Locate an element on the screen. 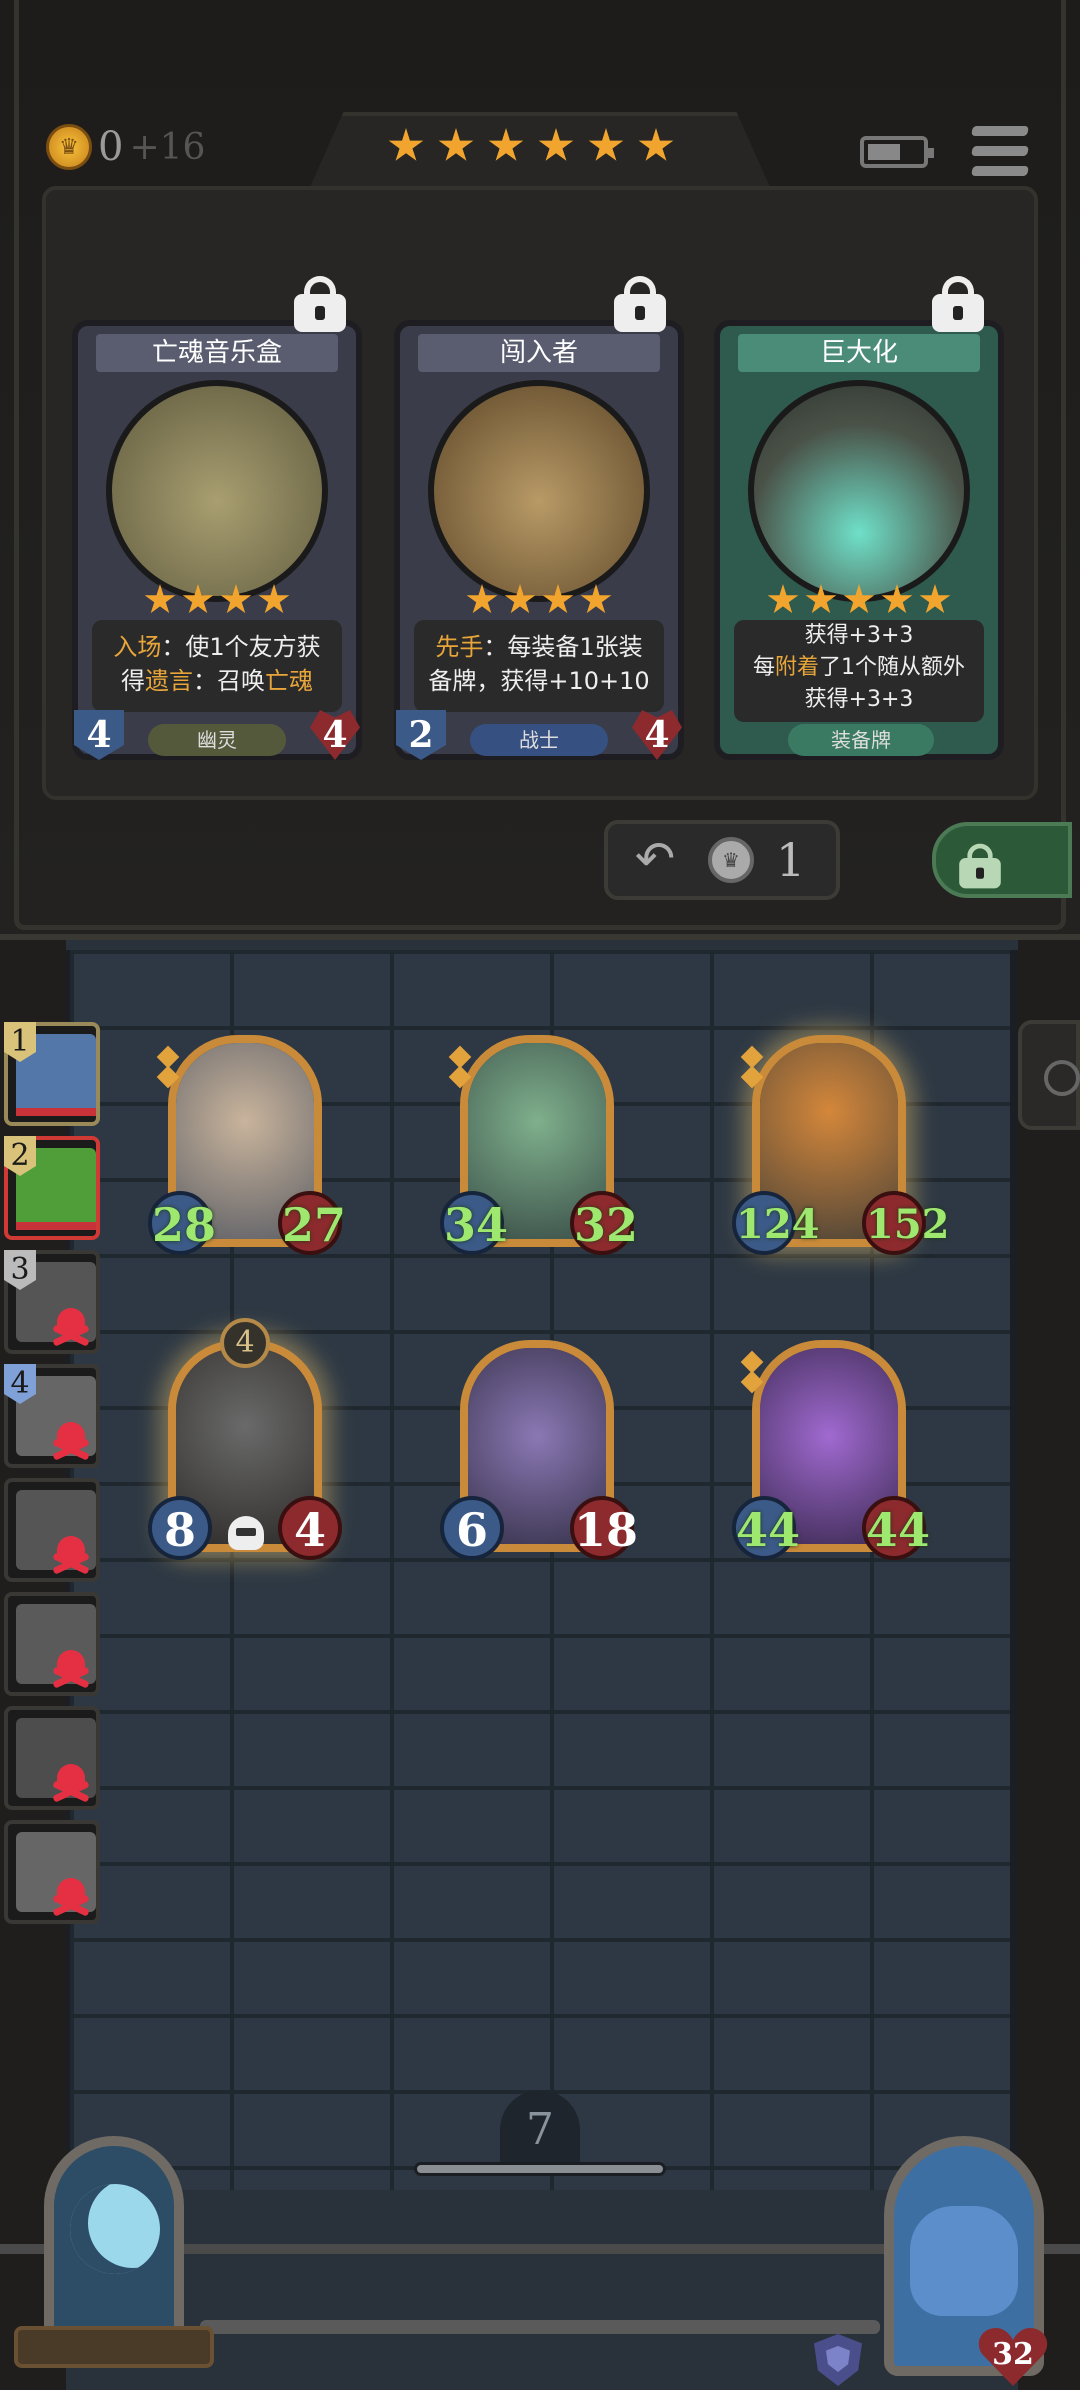 The width and height of the screenshot is (1080, 2390). minion-level-badge: 4 is located at coordinates (245, 1343).